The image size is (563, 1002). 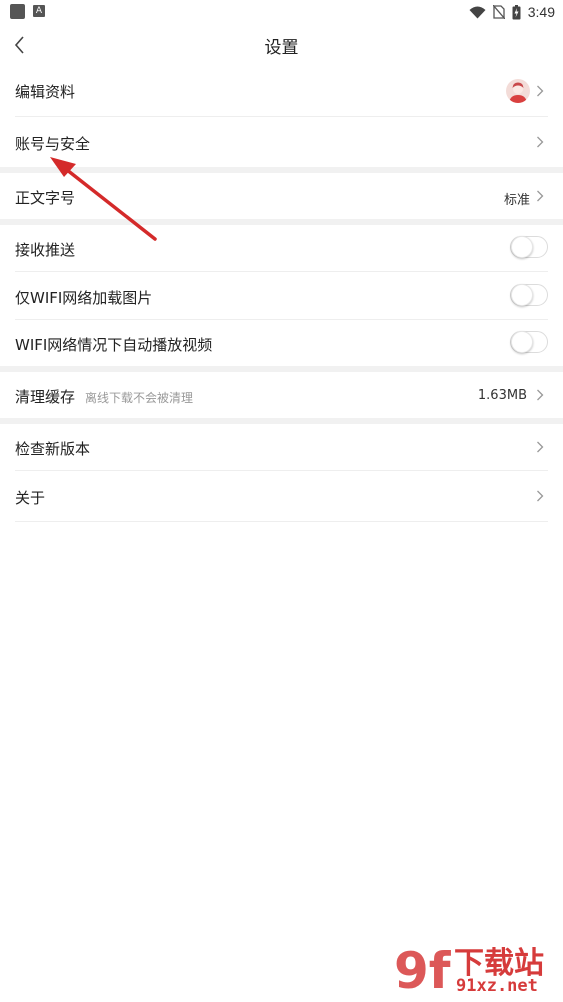 What do you see at coordinates (39, 11) in the screenshot?
I see `notification-a-icon: A` at bounding box center [39, 11].